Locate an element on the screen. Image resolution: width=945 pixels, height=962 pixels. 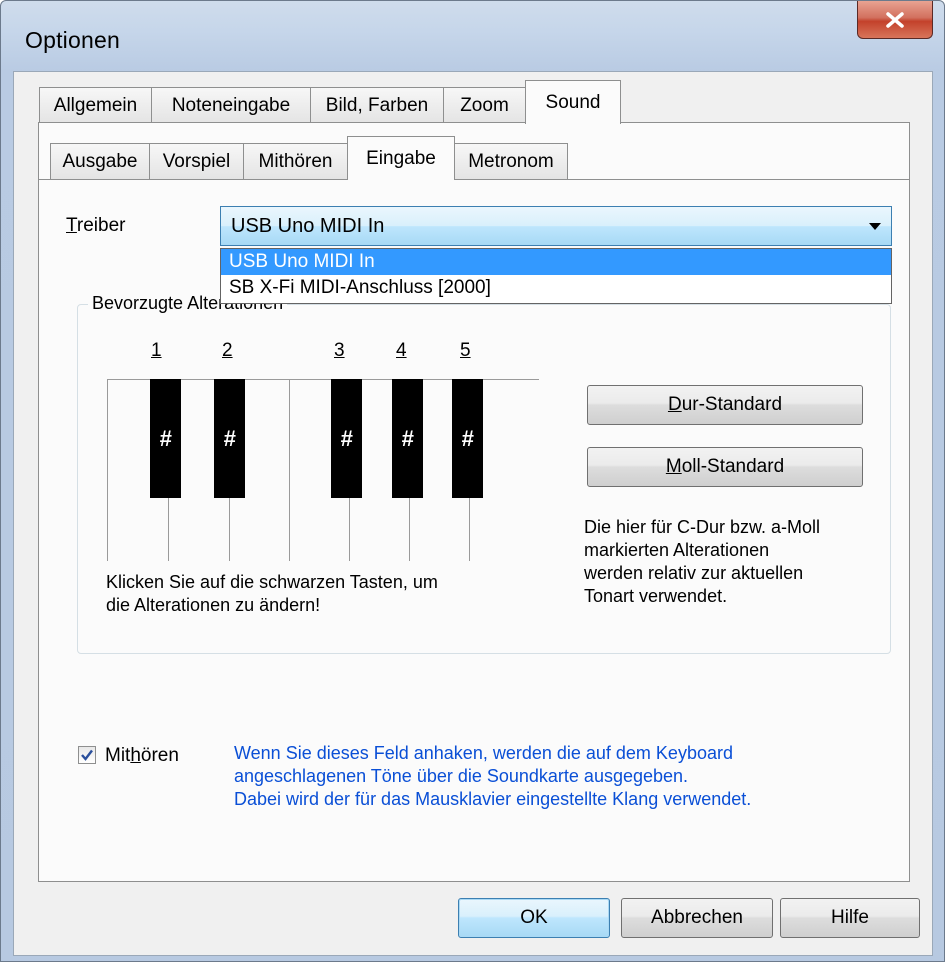
ok-button: OK is located at coordinates (534, 918).